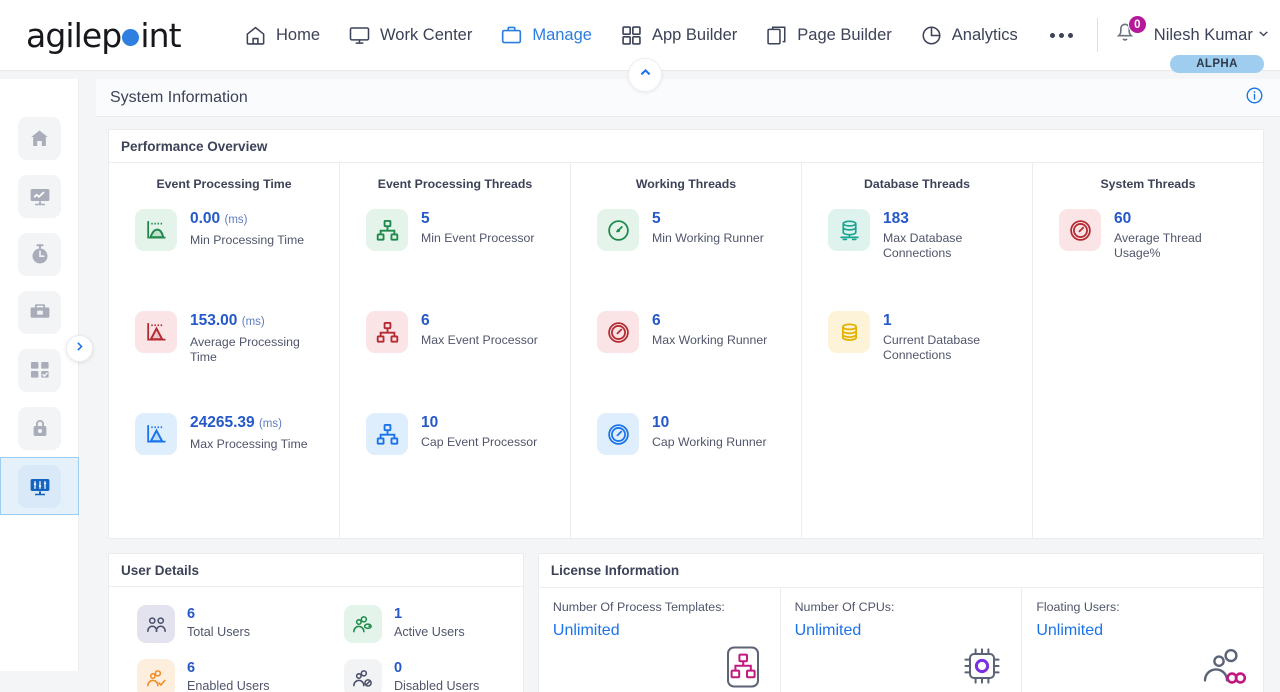 Image resolution: width=1280 pixels, height=692 pixels. I want to click on metric-average-processing-time: 153.00 (ms) Average Processing Time, so click(224, 362).